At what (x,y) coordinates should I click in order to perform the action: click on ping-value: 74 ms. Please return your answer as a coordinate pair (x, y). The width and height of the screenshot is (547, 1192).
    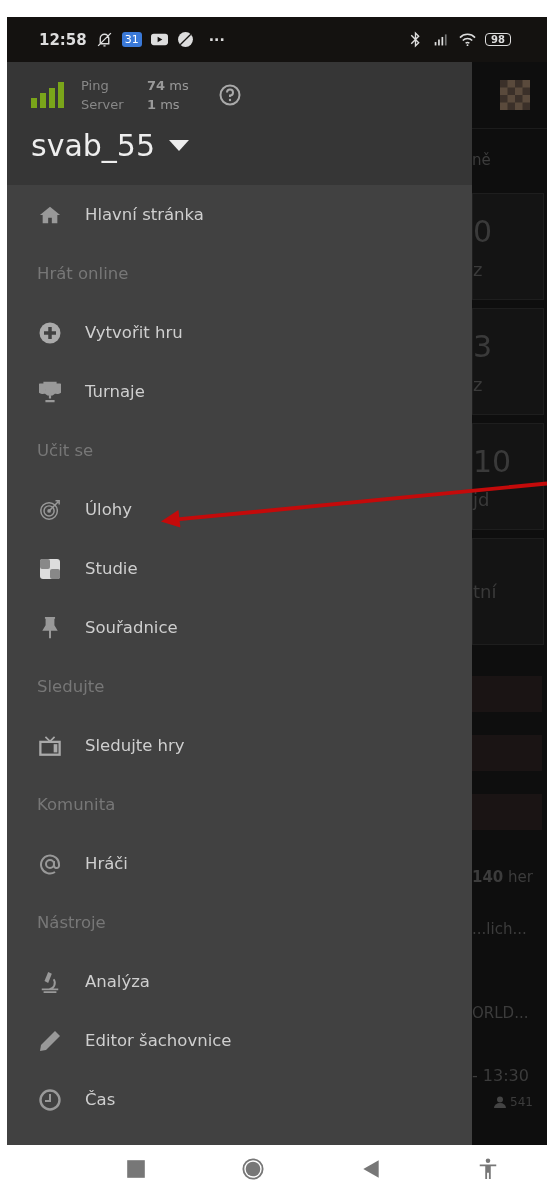
    Looking at the image, I should click on (168, 86).